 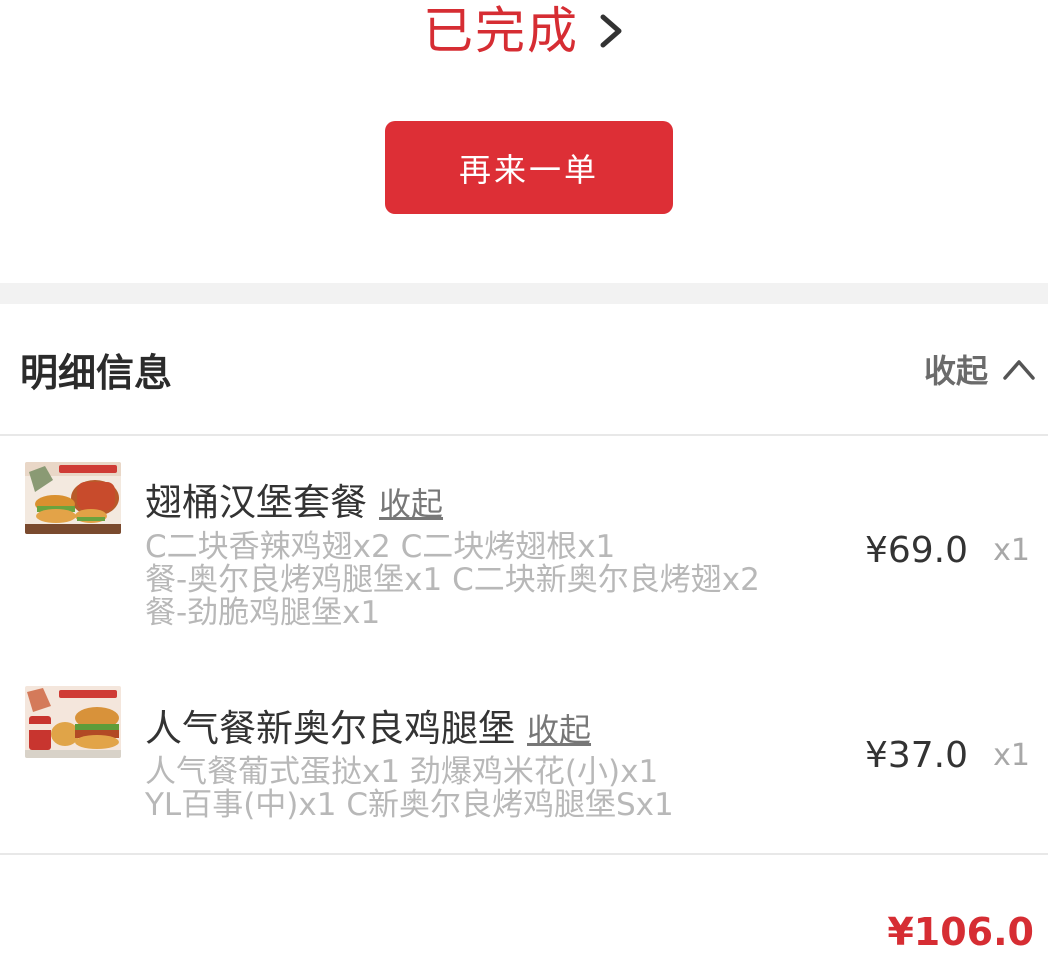 What do you see at coordinates (916, 755) in the screenshot?
I see `item-price: ¥37.0` at bounding box center [916, 755].